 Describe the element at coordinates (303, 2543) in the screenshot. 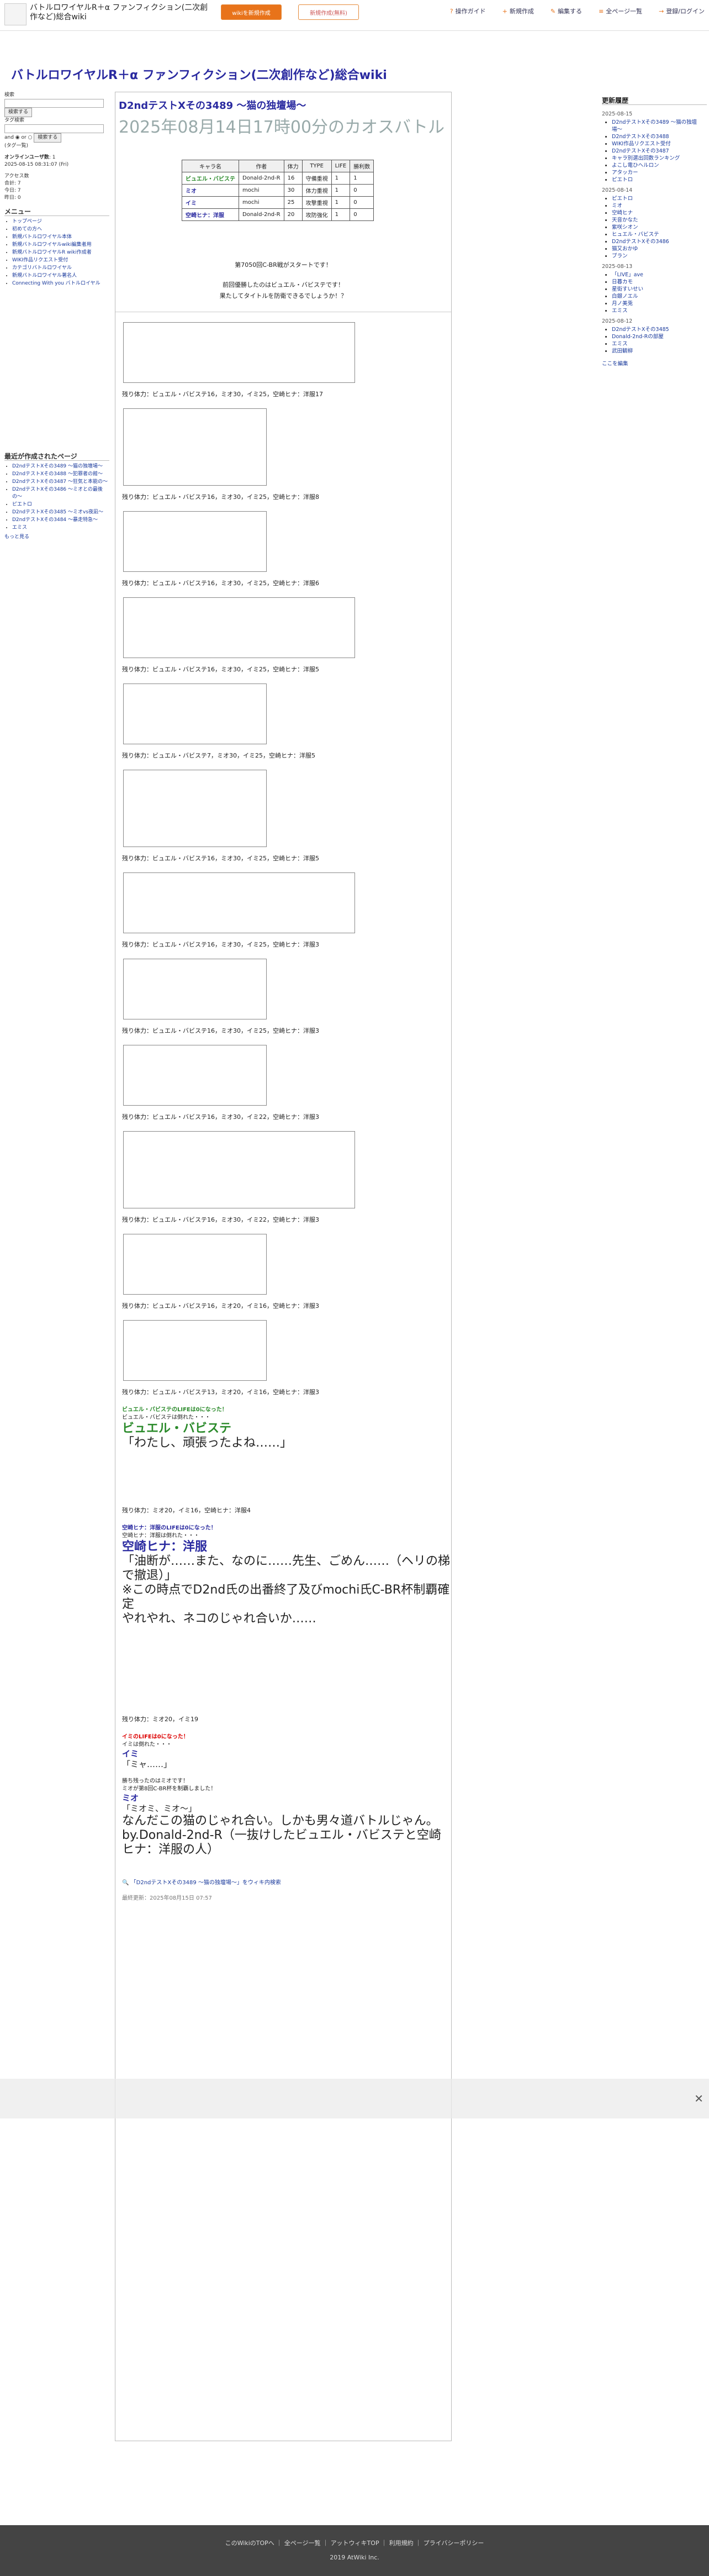

I see `footer-link: 全ページ一覧` at that location.